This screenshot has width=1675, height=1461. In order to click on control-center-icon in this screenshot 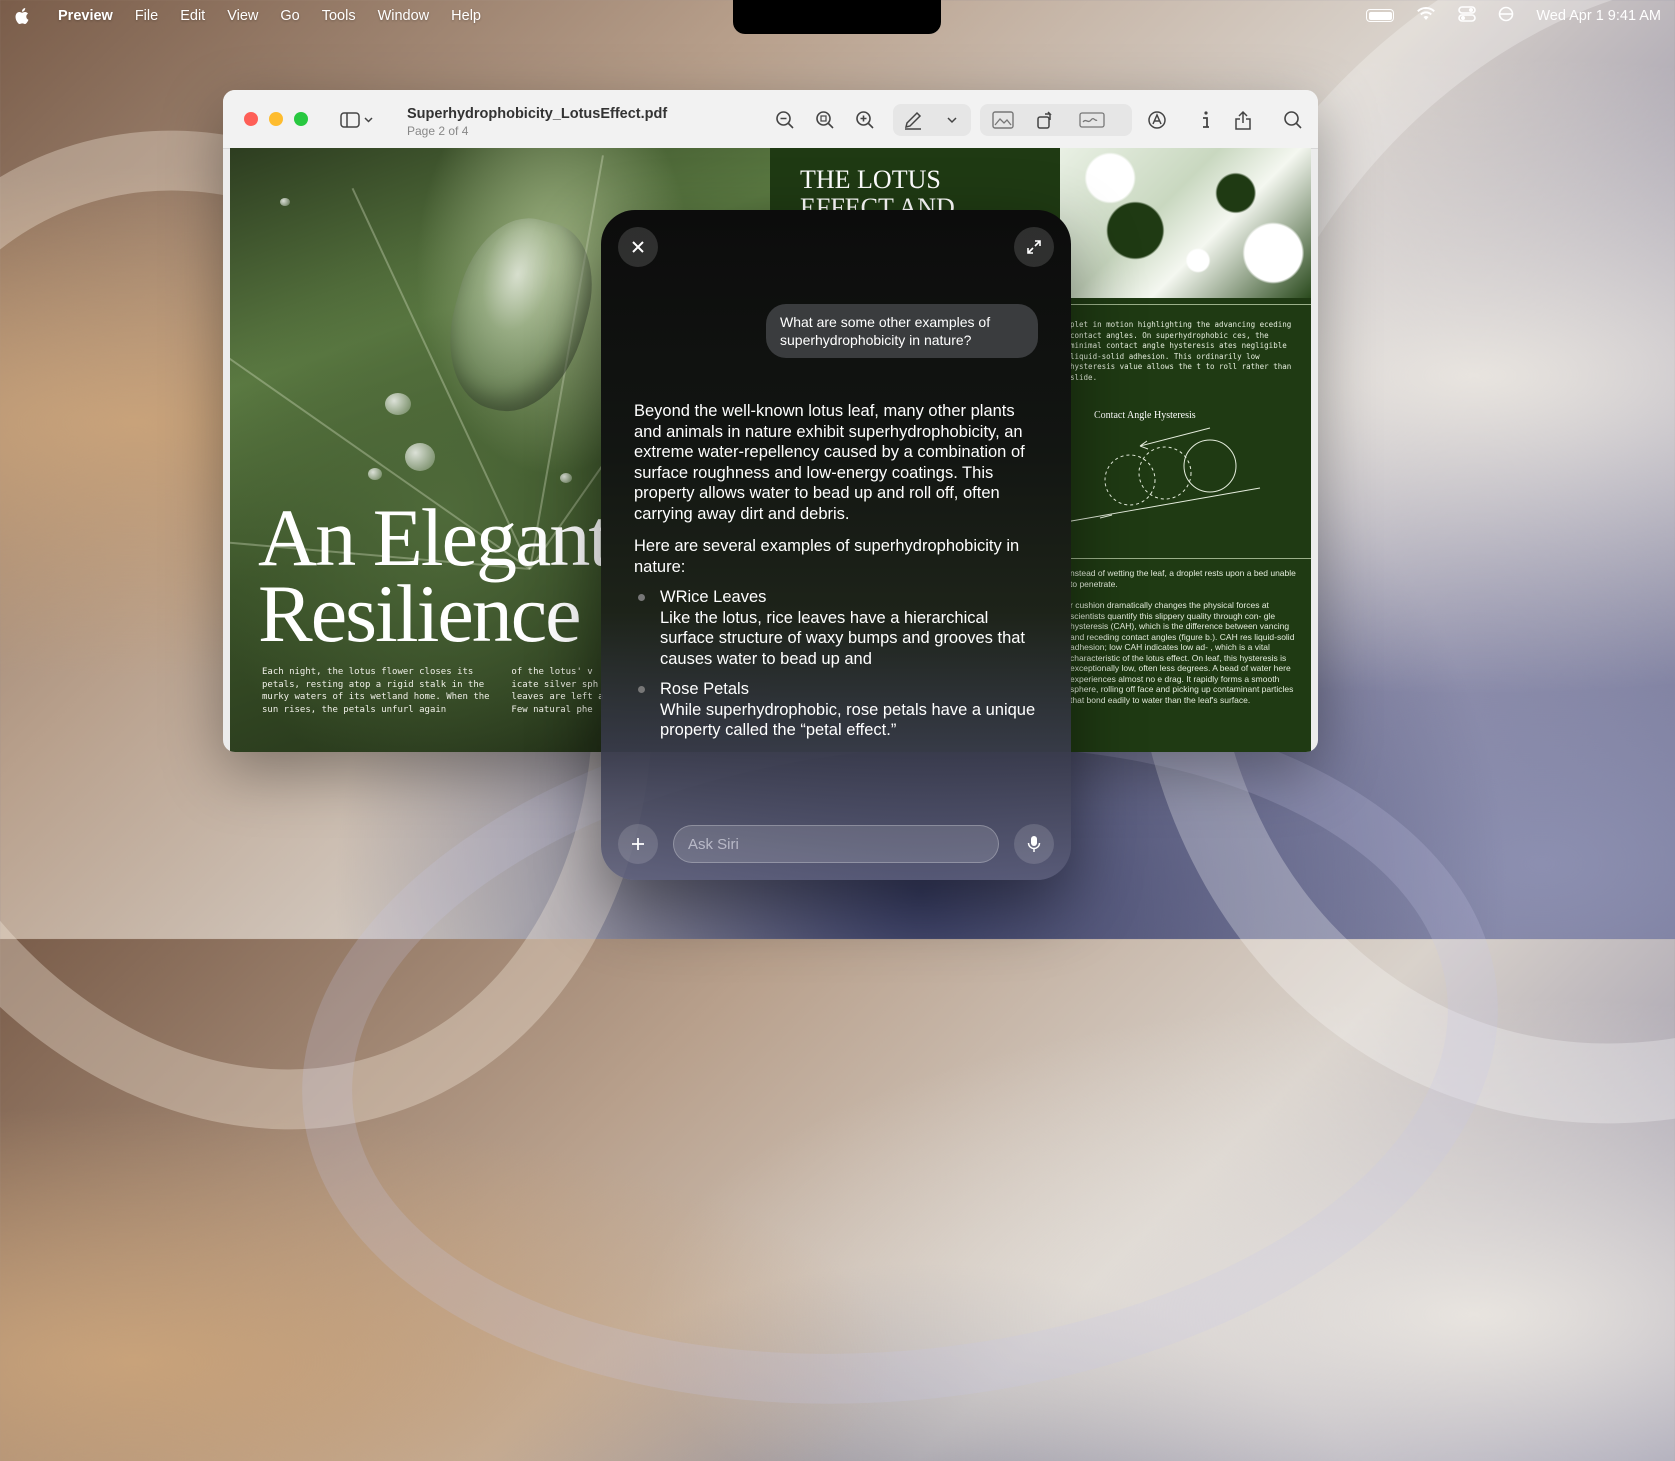, I will do `click(1467, 15)`.